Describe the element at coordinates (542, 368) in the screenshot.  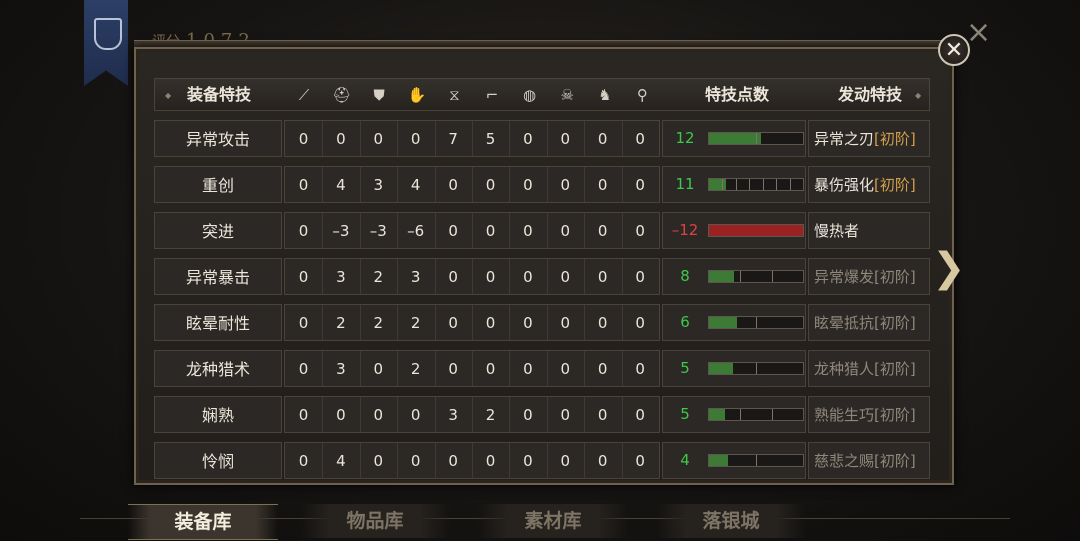
I see `table-row: 龙种猎术 0 3 0 2 0 0 0 0 0 0 5 龙种猎人[初阶]` at that location.